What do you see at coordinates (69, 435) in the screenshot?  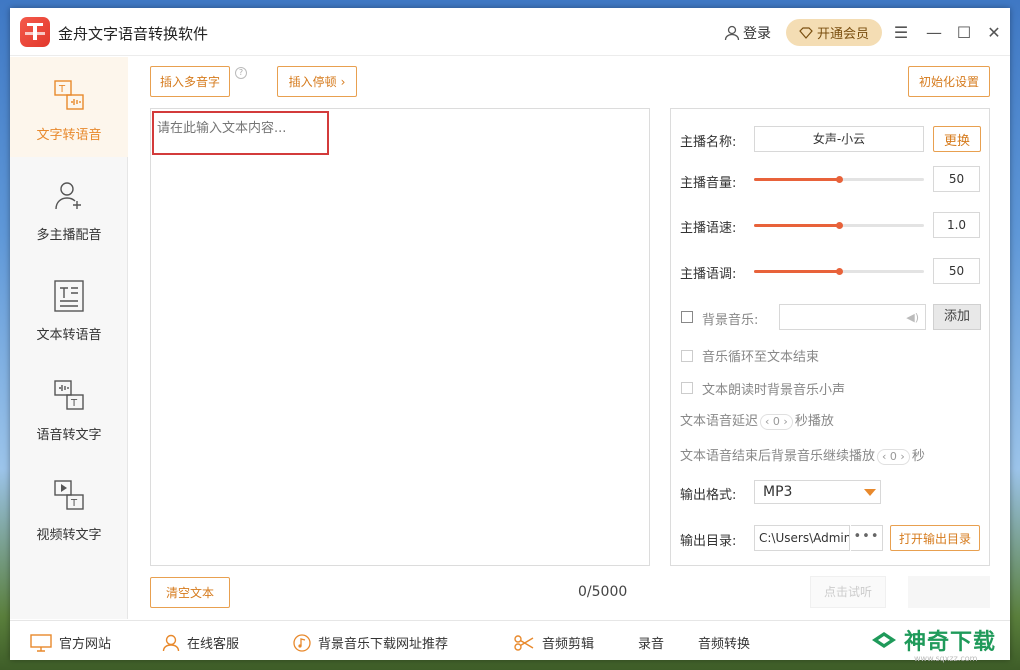 I see `sidebar-item-label: 语音转文字` at bounding box center [69, 435].